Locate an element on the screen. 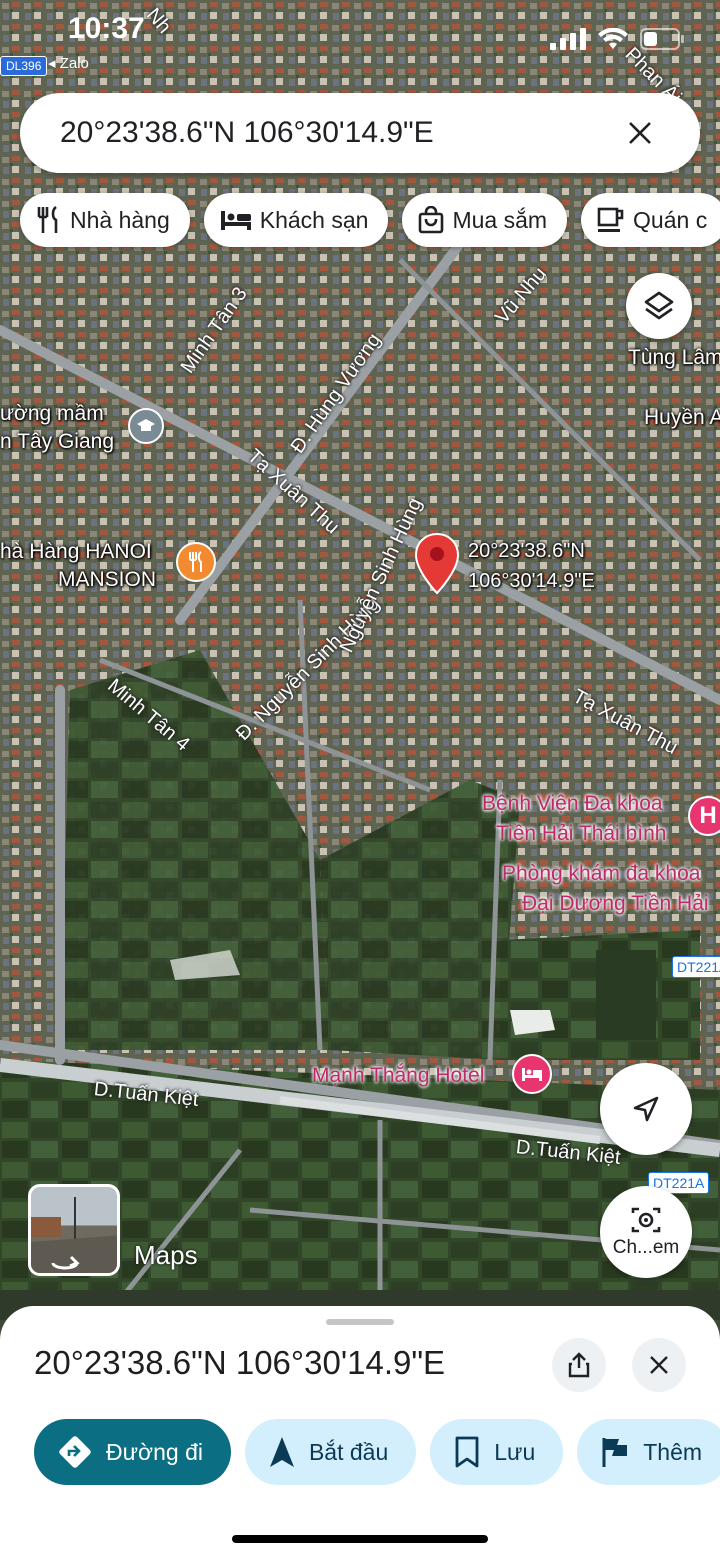  back-to-app: ◂ Zalo is located at coordinates (68, 63).